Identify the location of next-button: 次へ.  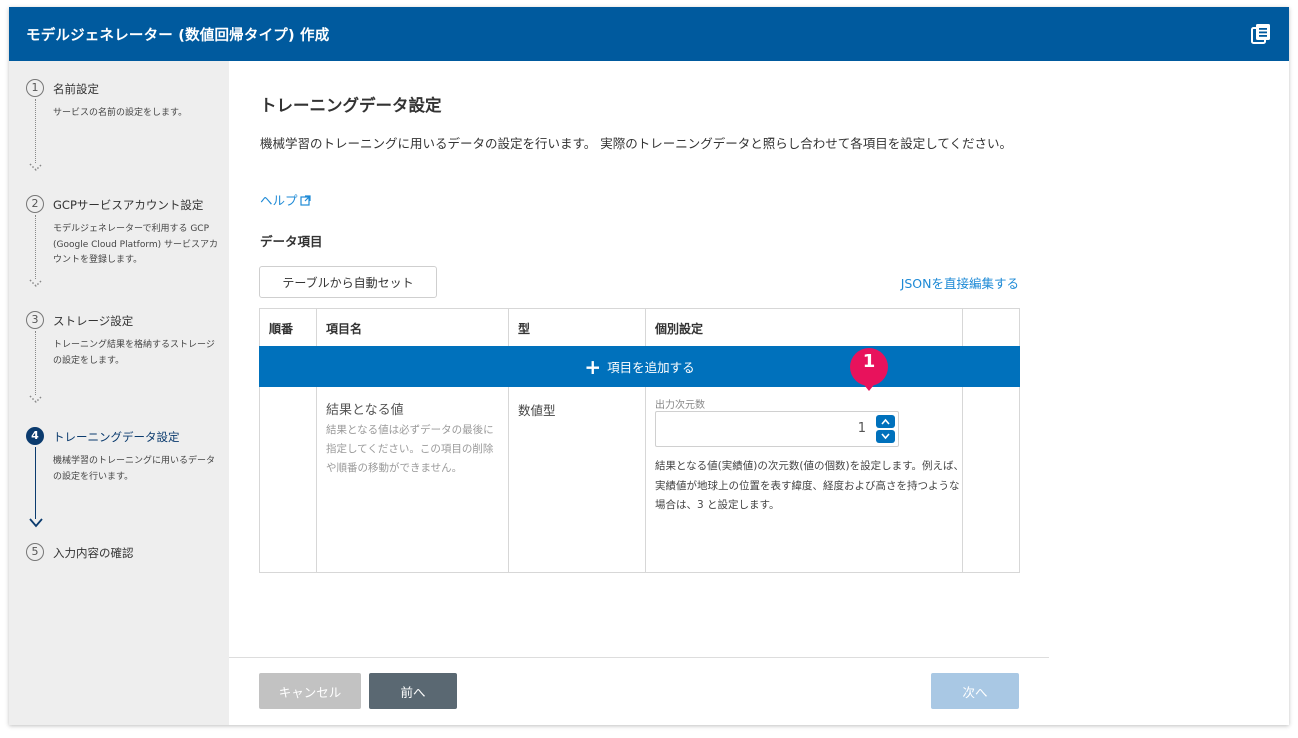
(975, 691).